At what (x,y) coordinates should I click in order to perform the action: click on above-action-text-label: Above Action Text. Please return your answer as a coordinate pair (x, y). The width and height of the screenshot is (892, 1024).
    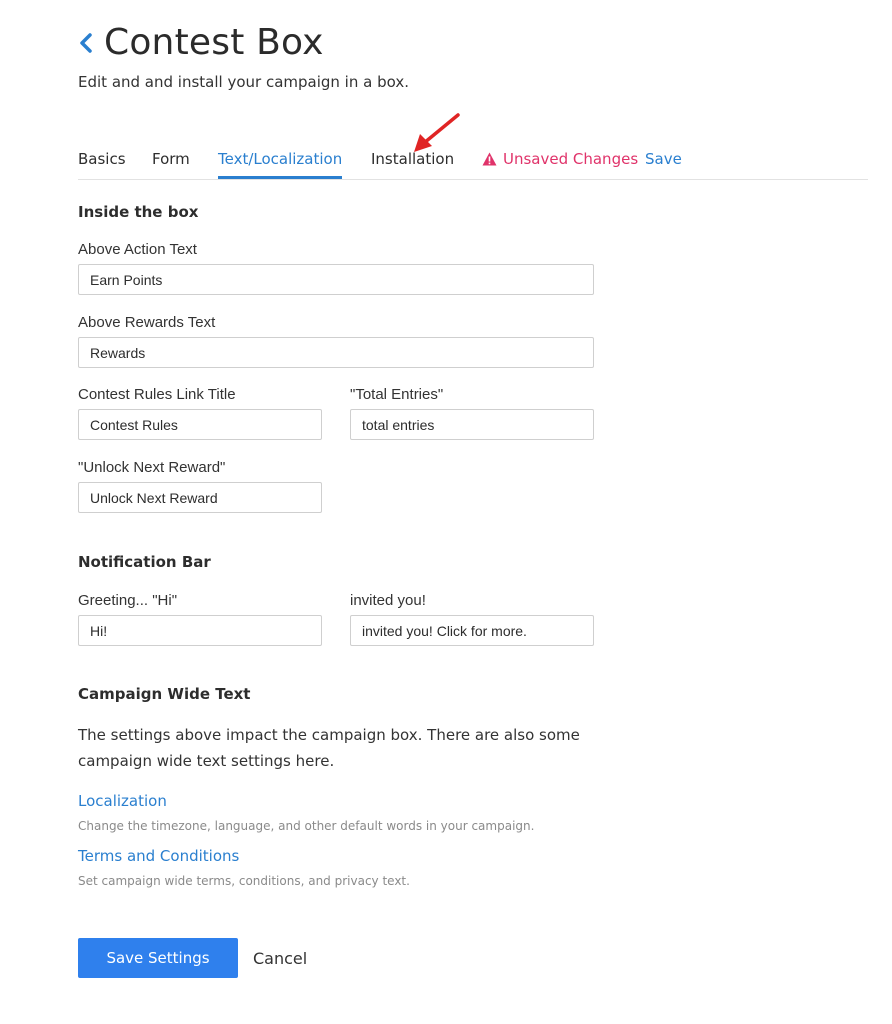
    Looking at the image, I should click on (137, 249).